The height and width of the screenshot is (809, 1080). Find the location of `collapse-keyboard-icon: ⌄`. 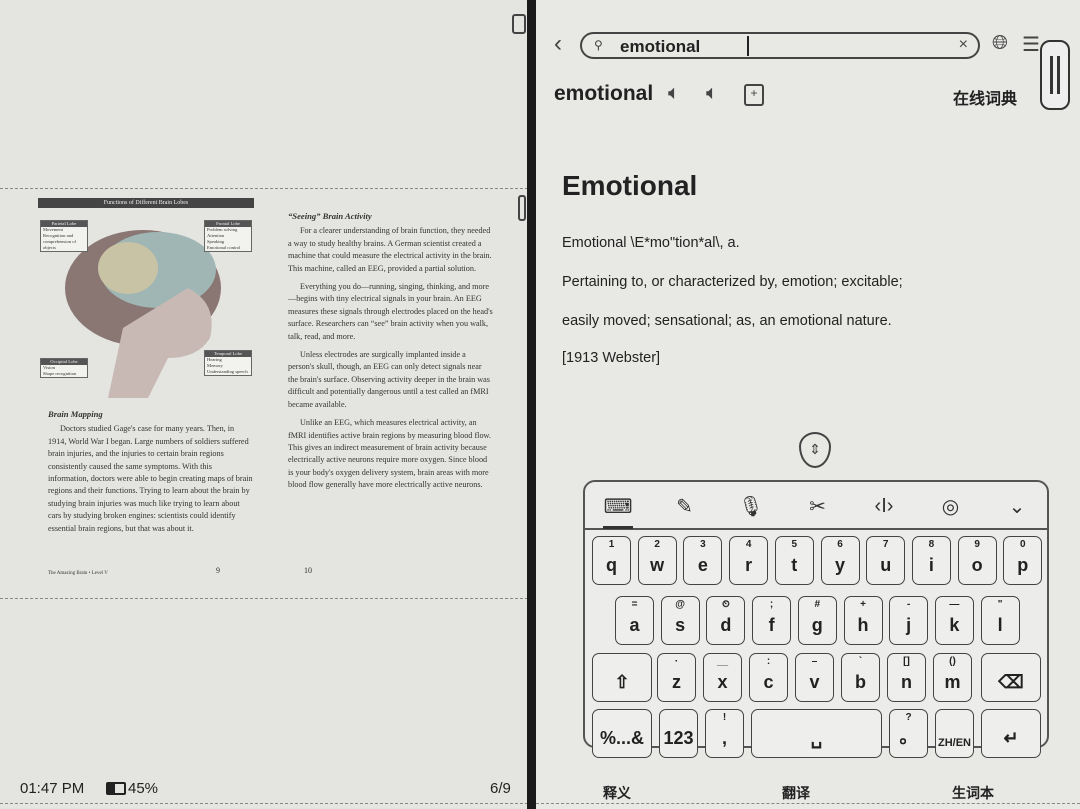

collapse-keyboard-icon: ⌄ is located at coordinates (1017, 506).